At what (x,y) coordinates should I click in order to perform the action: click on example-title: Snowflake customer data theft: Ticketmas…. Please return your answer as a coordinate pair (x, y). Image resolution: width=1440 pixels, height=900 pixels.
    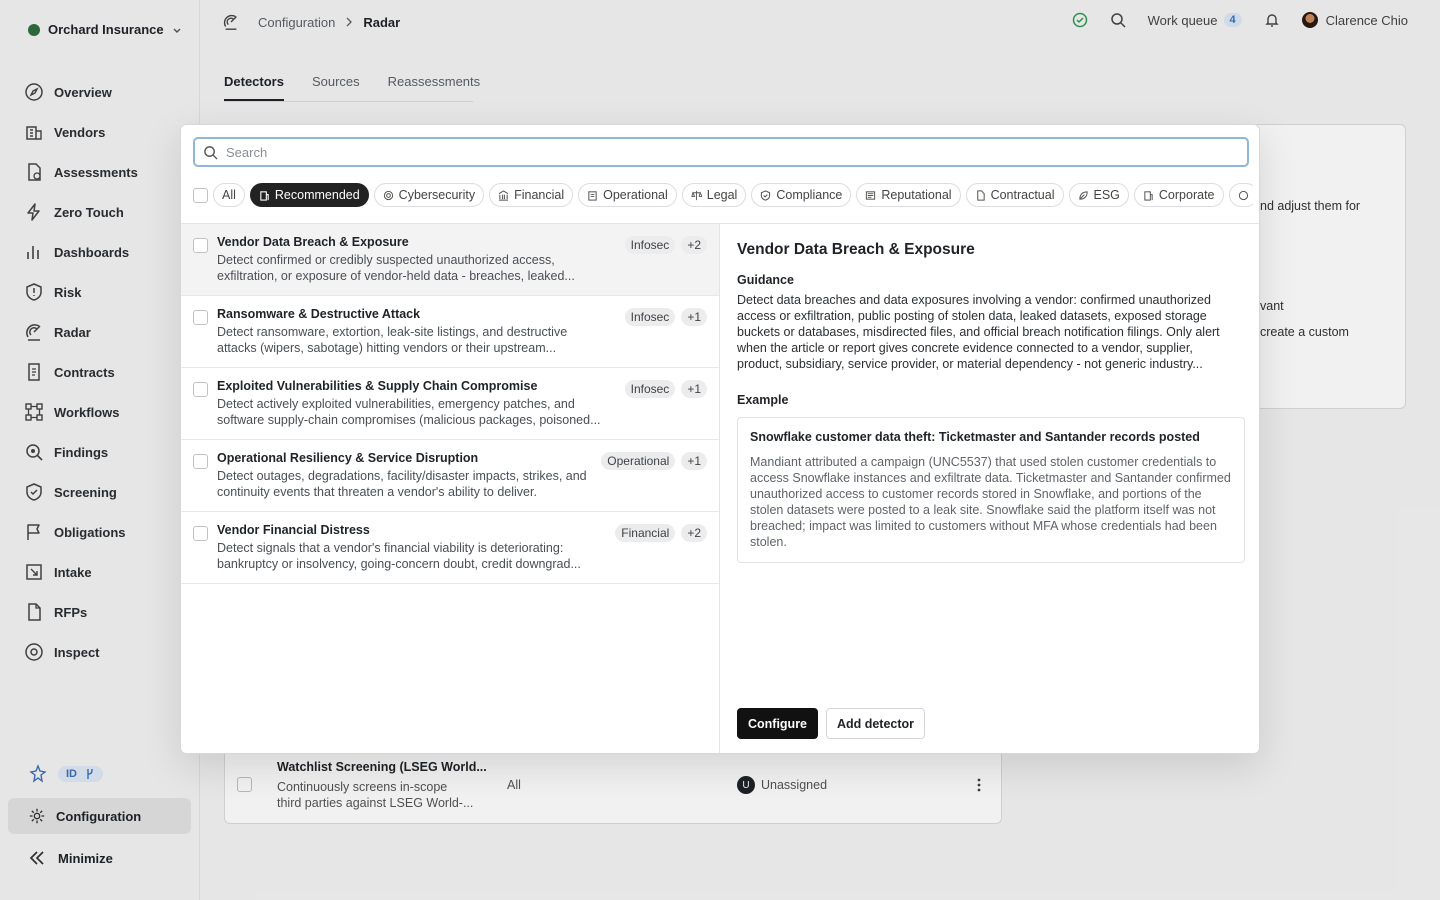
    Looking at the image, I should click on (975, 437).